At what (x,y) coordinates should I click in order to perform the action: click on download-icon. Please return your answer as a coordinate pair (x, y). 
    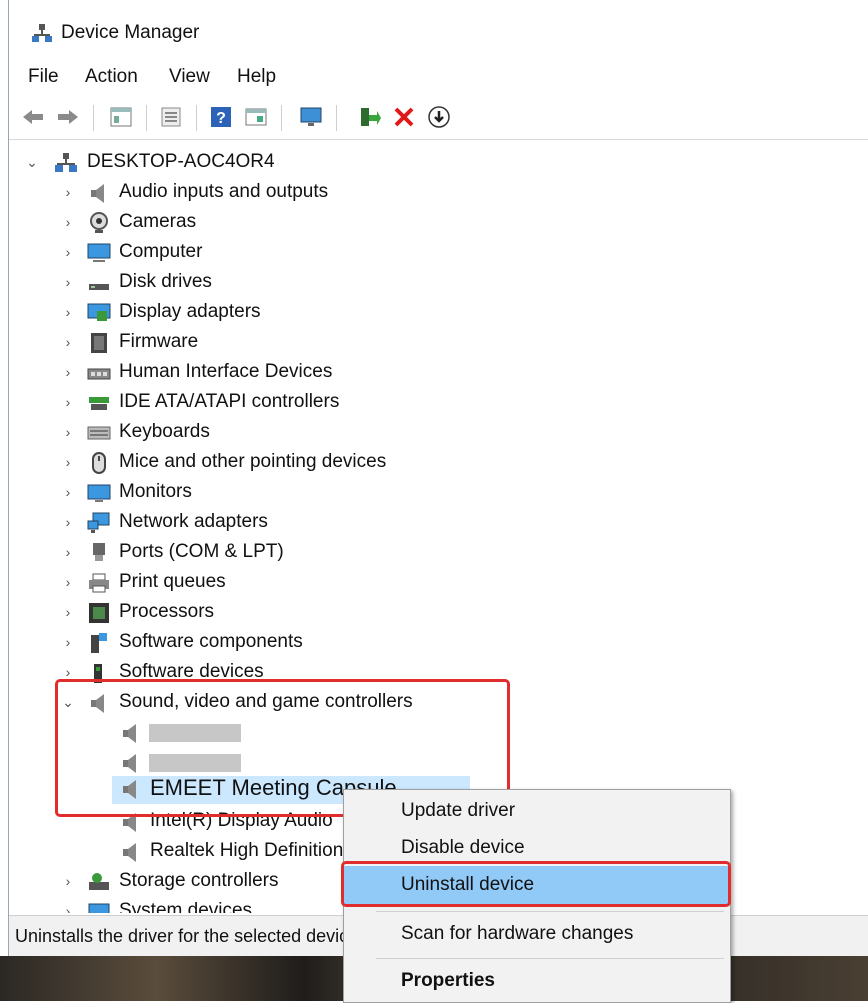
    Looking at the image, I should click on (439, 117).